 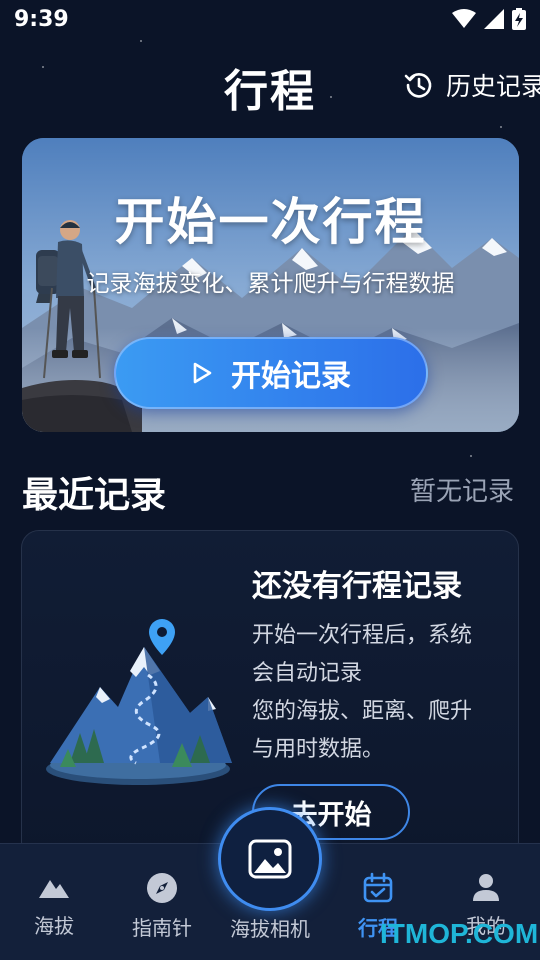 I want to click on altitude-camera-button, so click(x=270, y=859).